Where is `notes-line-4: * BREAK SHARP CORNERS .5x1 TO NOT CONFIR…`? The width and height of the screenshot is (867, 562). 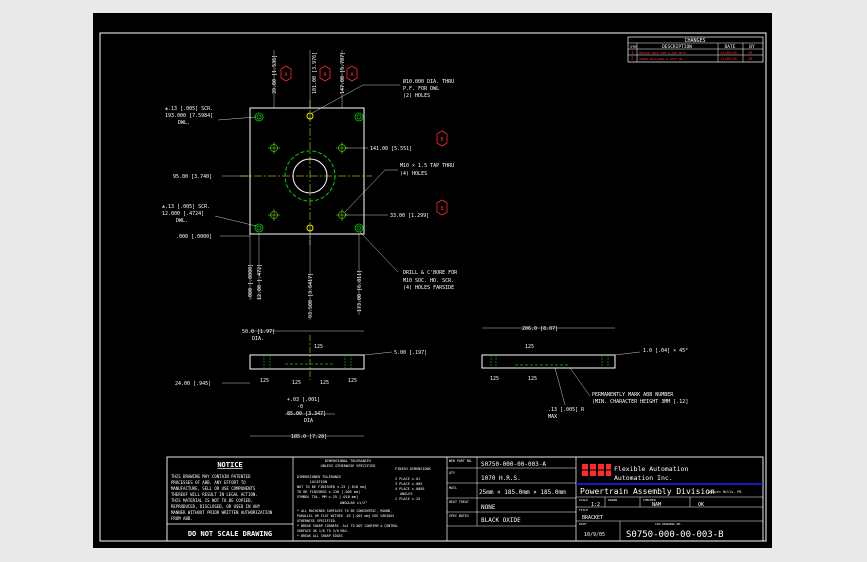
notes-line-4: * BREAK SHARP CORNERS .5x1 TO NOT CONFIR… is located at coordinates (347, 526).